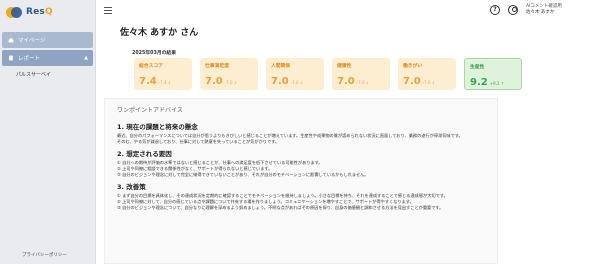 This screenshot has width=600, height=264. What do you see at coordinates (144, 154) in the screenshot?
I see `advice-section-heading: 2. 想定される要因` at bounding box center [144, 154].